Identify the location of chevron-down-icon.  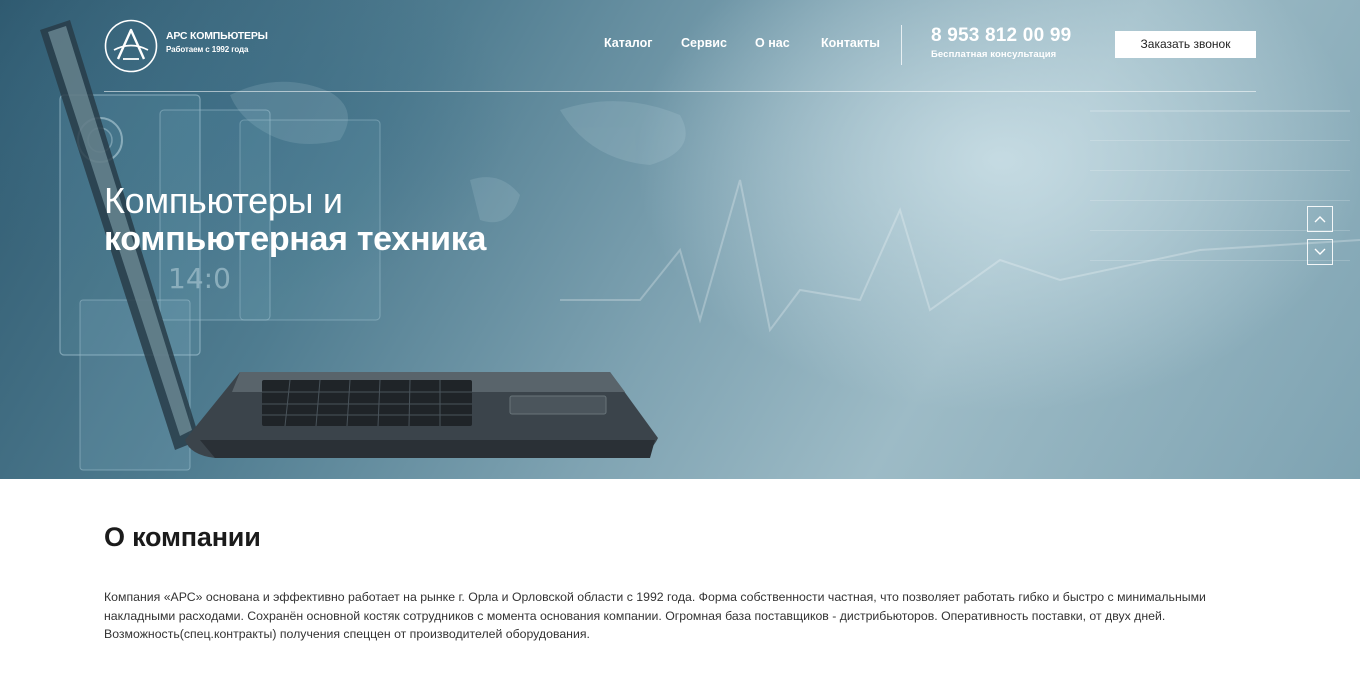
(1320, 251).